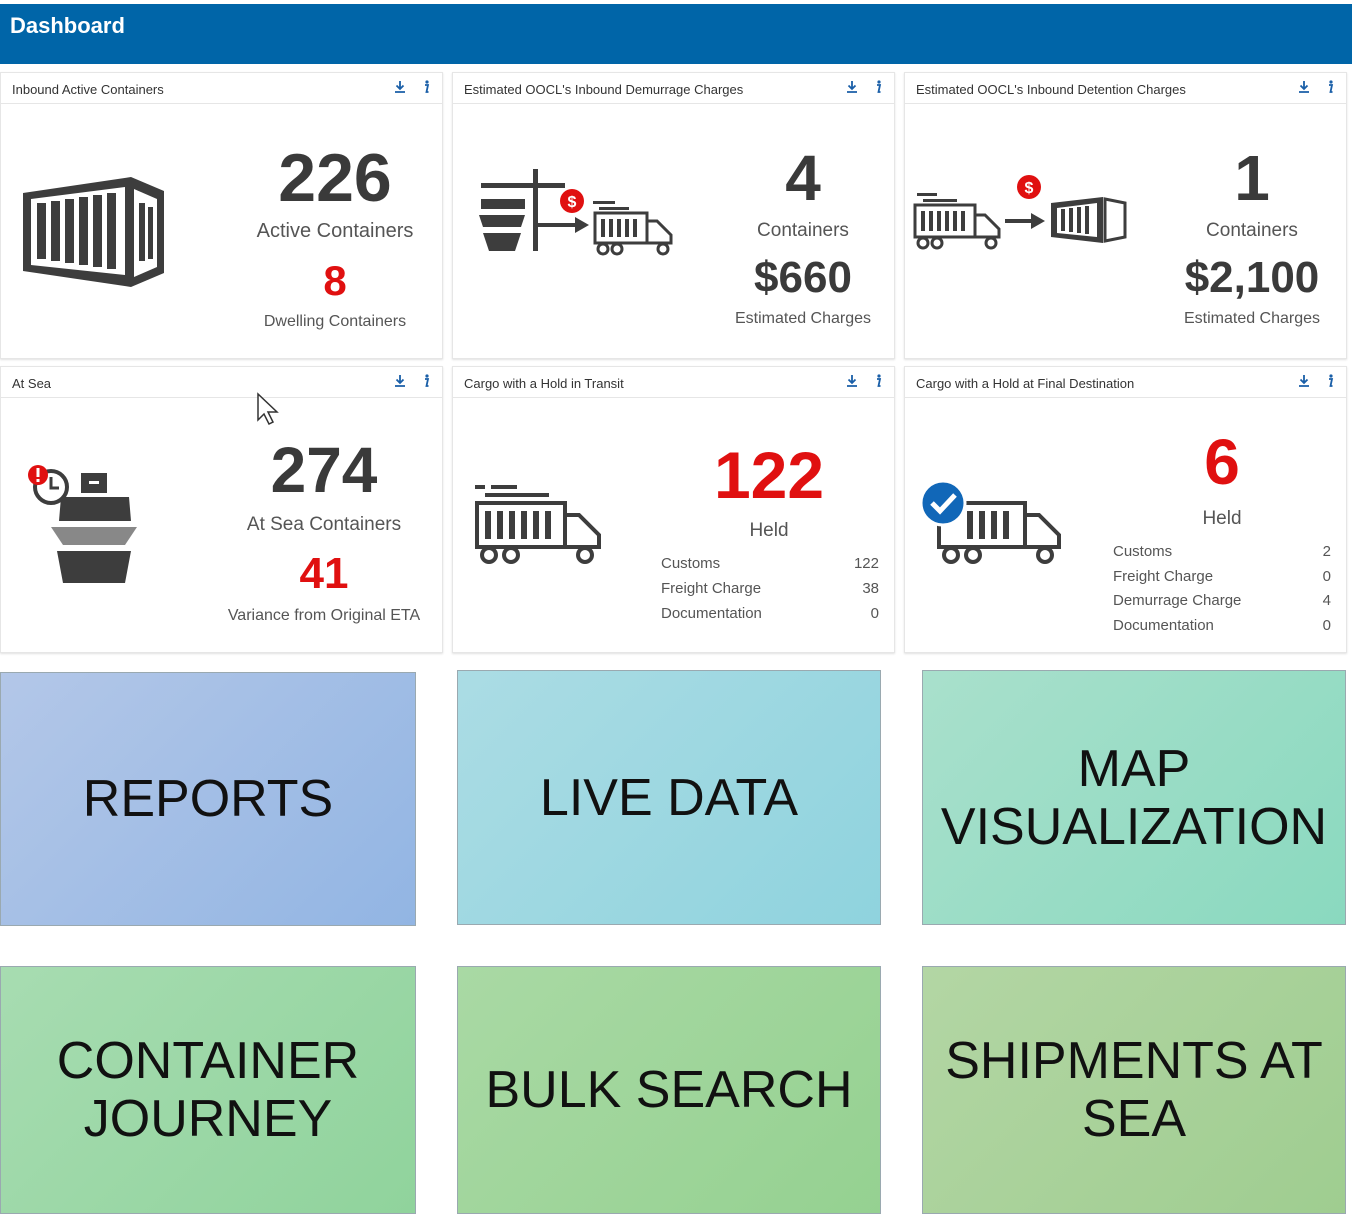 This screenshot has width=1355, height=1214. I want to click on tile-label: VISUALIZATION, so click(1134, 826).